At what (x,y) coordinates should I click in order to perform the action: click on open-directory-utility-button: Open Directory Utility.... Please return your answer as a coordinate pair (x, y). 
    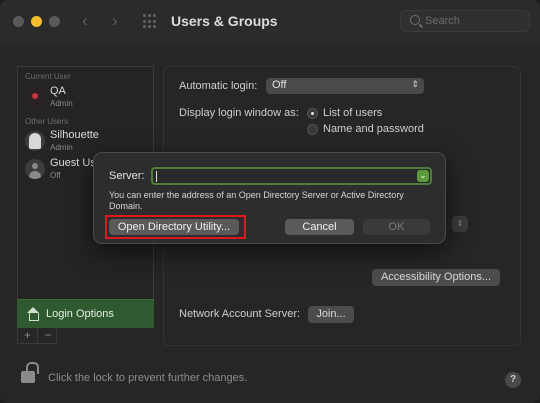
    Looking at the image, I should click on (174, 227).